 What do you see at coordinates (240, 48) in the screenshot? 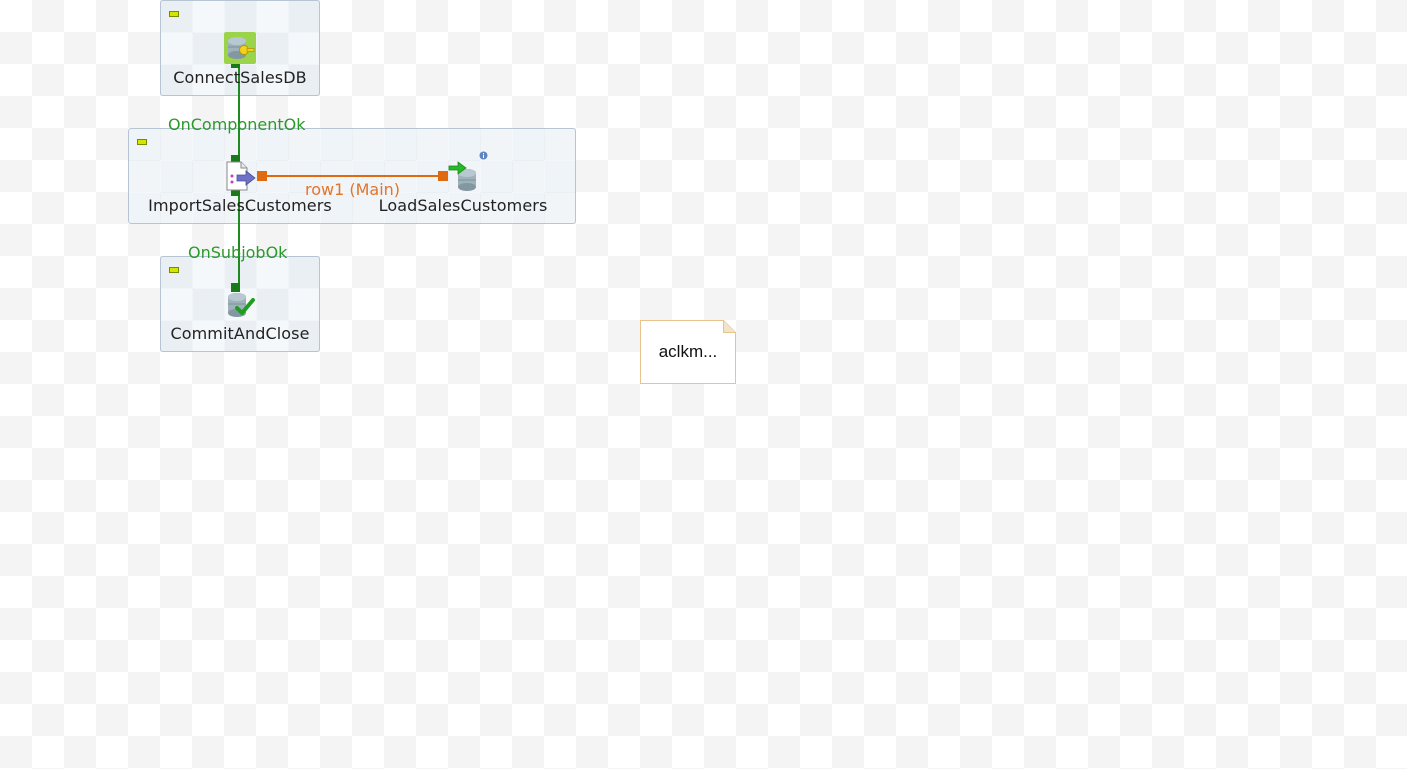
I see `database-connect-icon` at bounding box center [240, 48].